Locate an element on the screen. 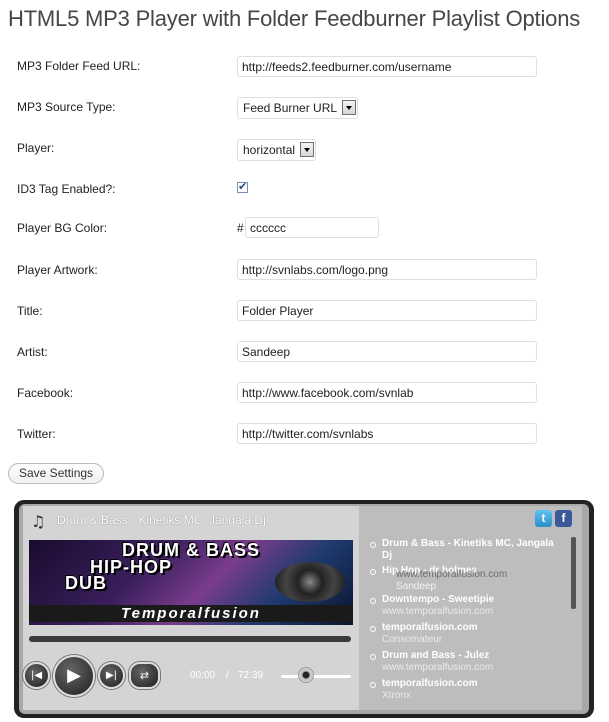 The width and height of the screenshot is (609, 722). music-note-icon: ♫ is located at coordinates (38, 521).